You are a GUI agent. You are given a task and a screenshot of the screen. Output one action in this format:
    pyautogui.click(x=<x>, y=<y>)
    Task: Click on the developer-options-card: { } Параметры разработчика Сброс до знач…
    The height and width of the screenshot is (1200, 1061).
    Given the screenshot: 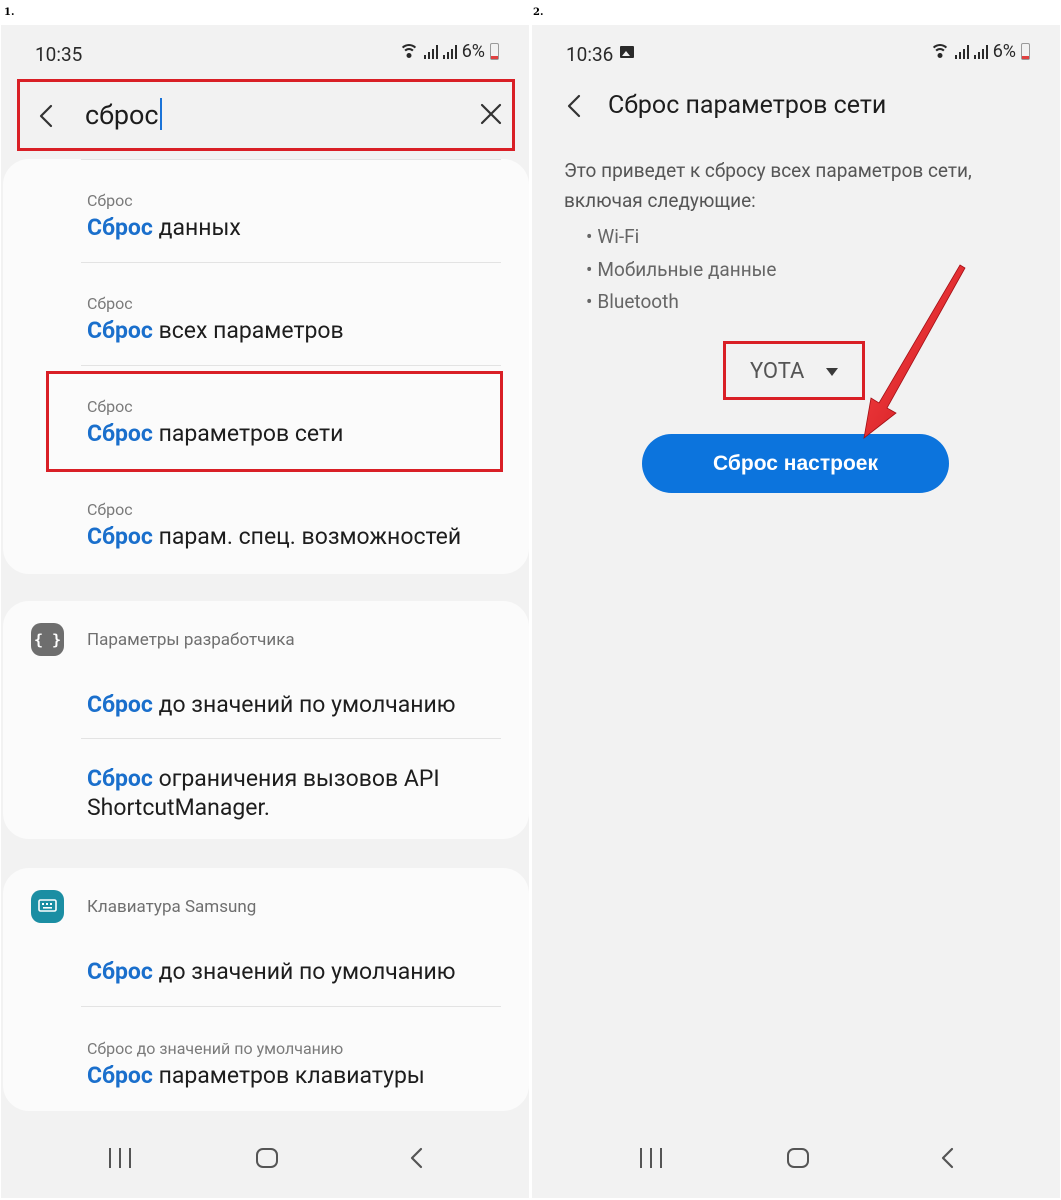 What is the action you would take?
    pyautogui.click(x=266, y=720)
    